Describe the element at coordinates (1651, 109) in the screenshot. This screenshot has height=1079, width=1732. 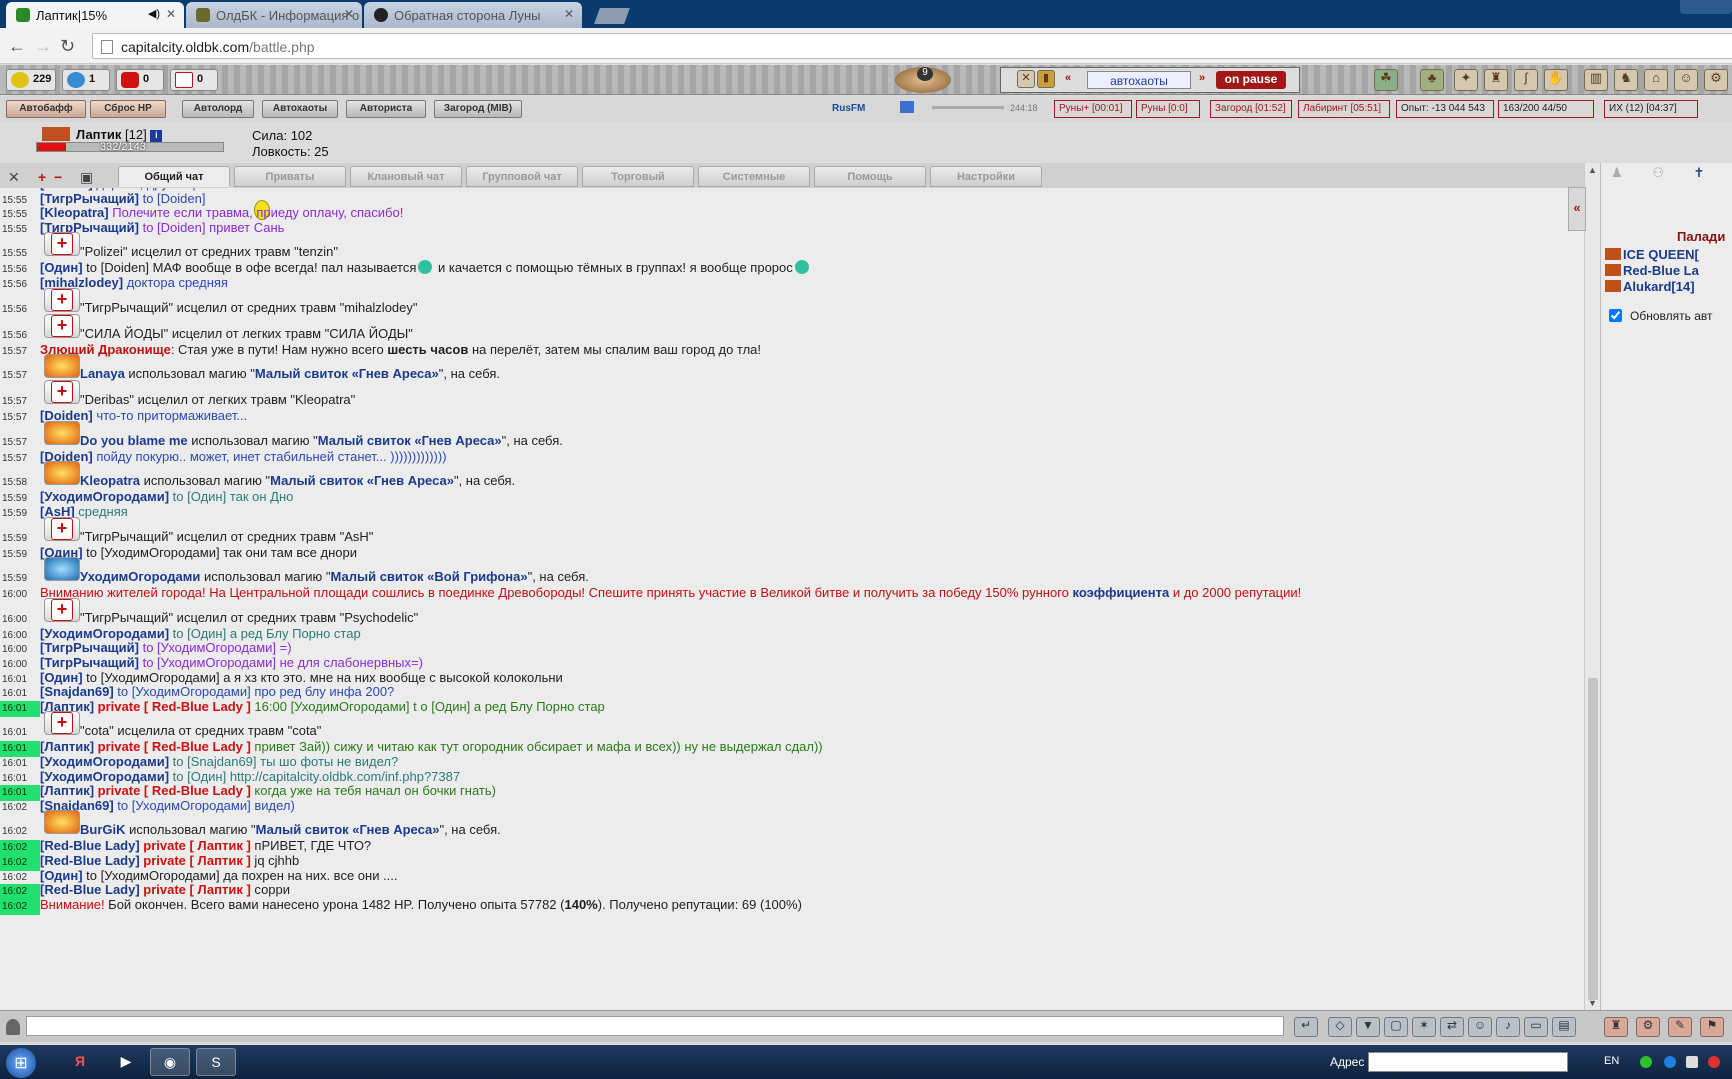
I see `ih-timer: ИХ (12) [04:37]` at that location.